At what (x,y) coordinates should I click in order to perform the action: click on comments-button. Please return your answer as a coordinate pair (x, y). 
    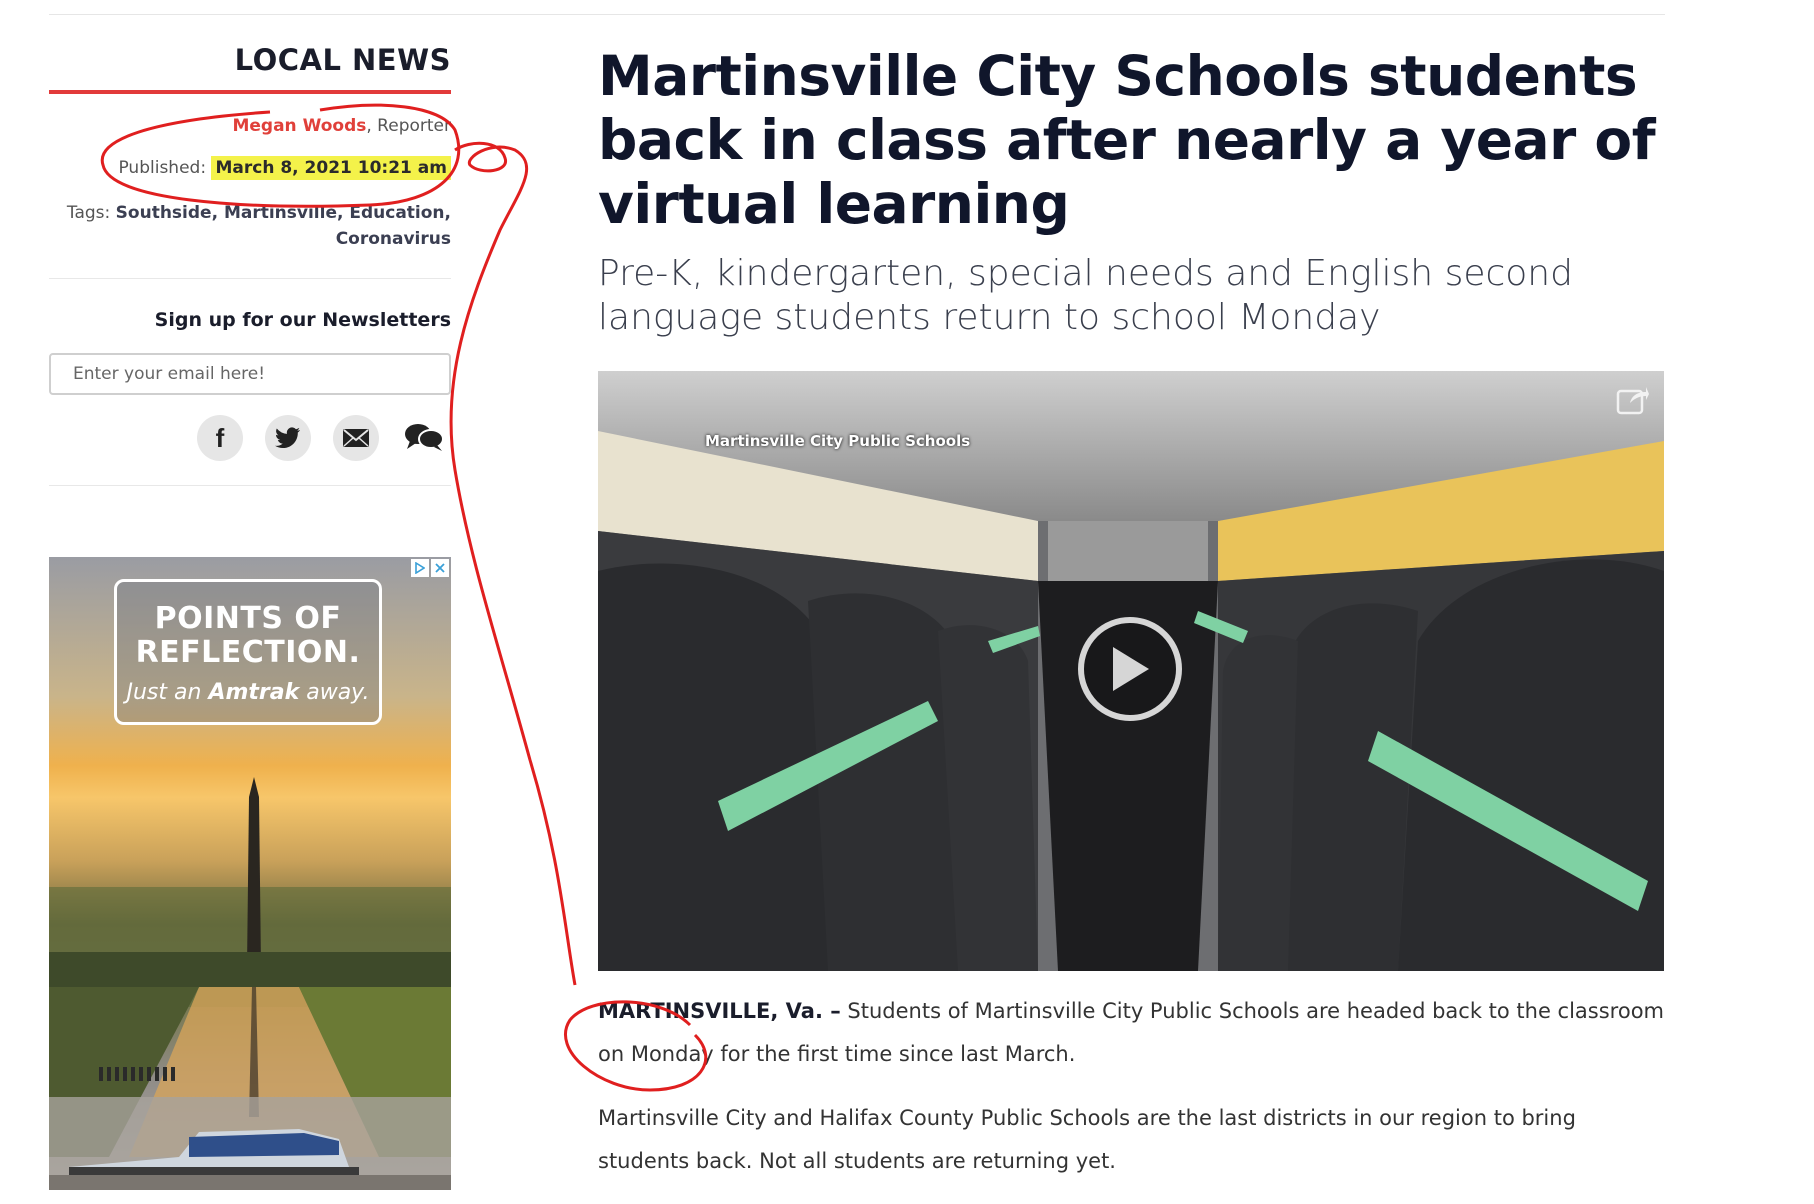
    Looking at the image, I should click on (424, 438).